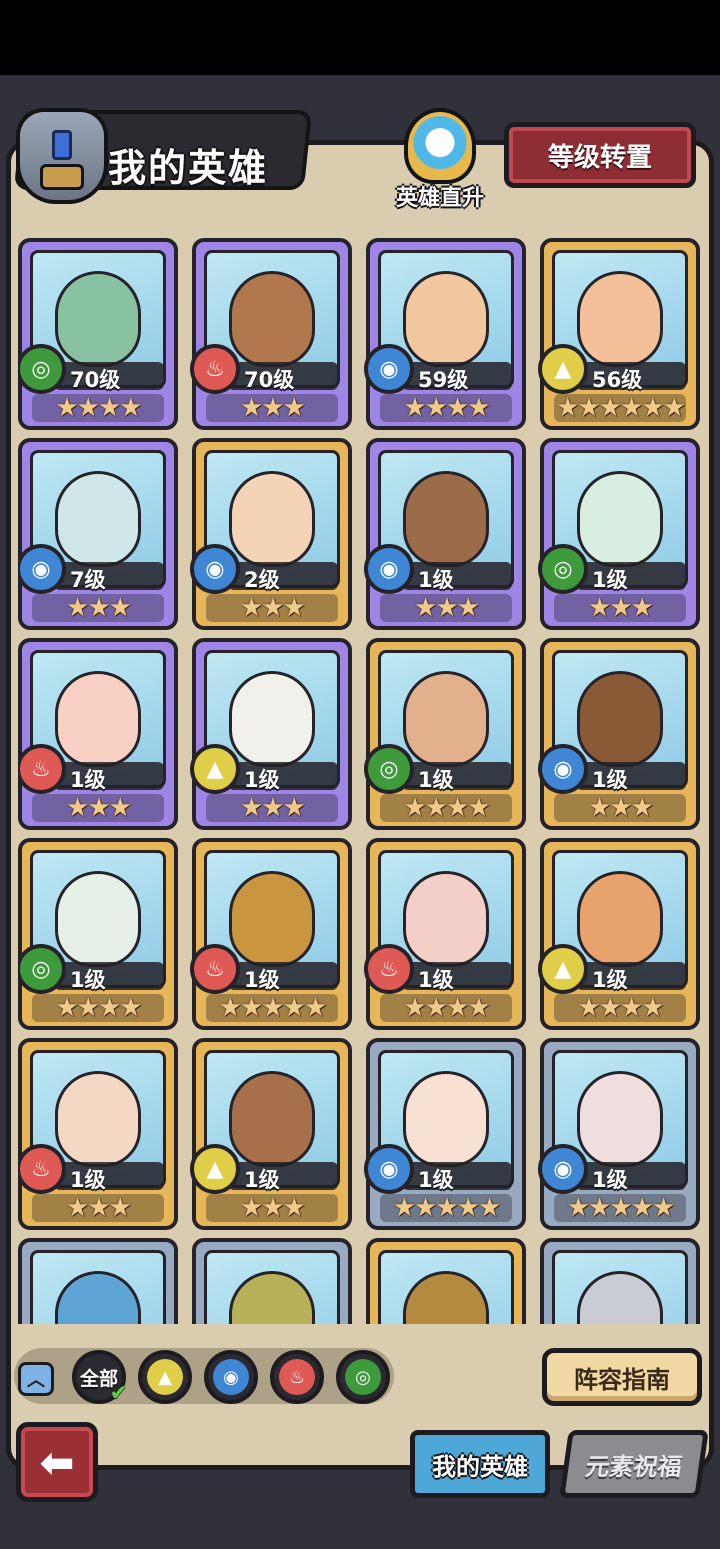 The height and width of the screenshot is (1549, 720). I want to click on hero-card: ▲ 56级 ★★★★★★, so click(619, 334).